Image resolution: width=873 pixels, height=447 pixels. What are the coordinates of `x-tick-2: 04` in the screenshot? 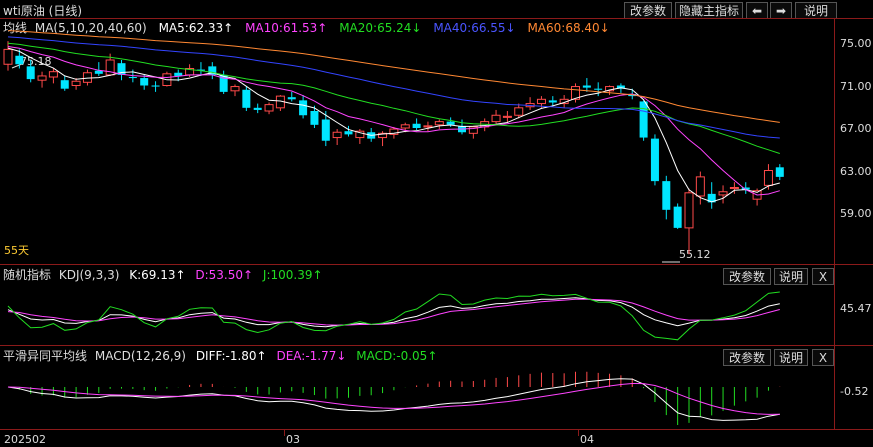 It's located at (587, 439).